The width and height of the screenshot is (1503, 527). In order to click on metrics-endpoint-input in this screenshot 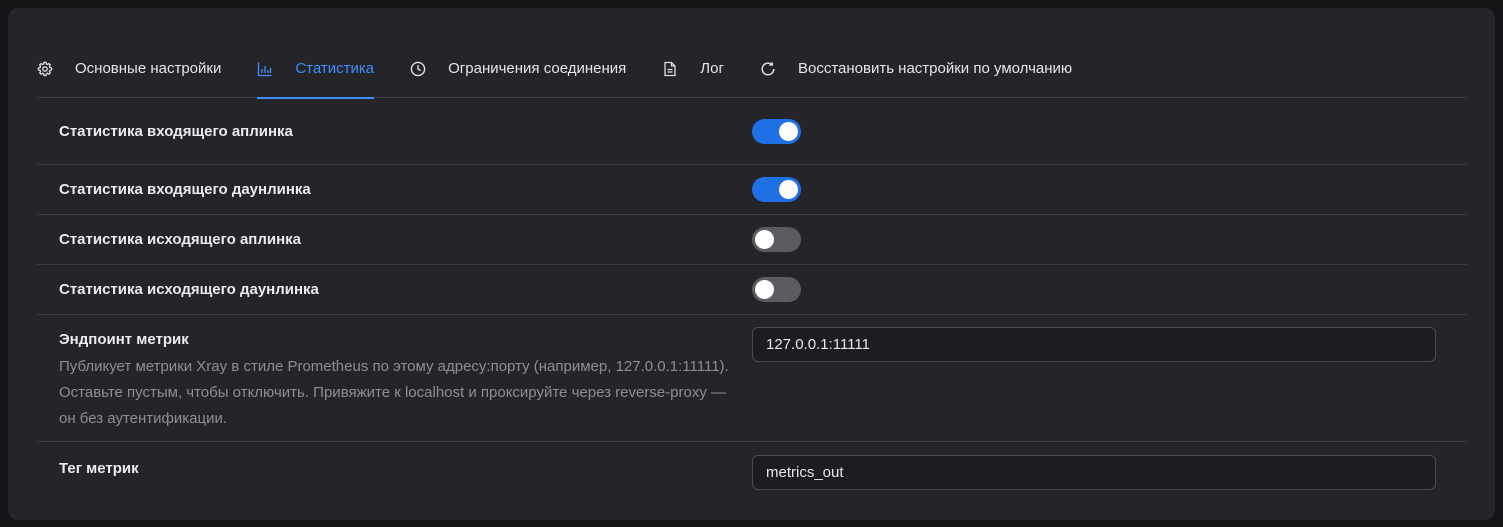, I will do `click(1094, 344)`.